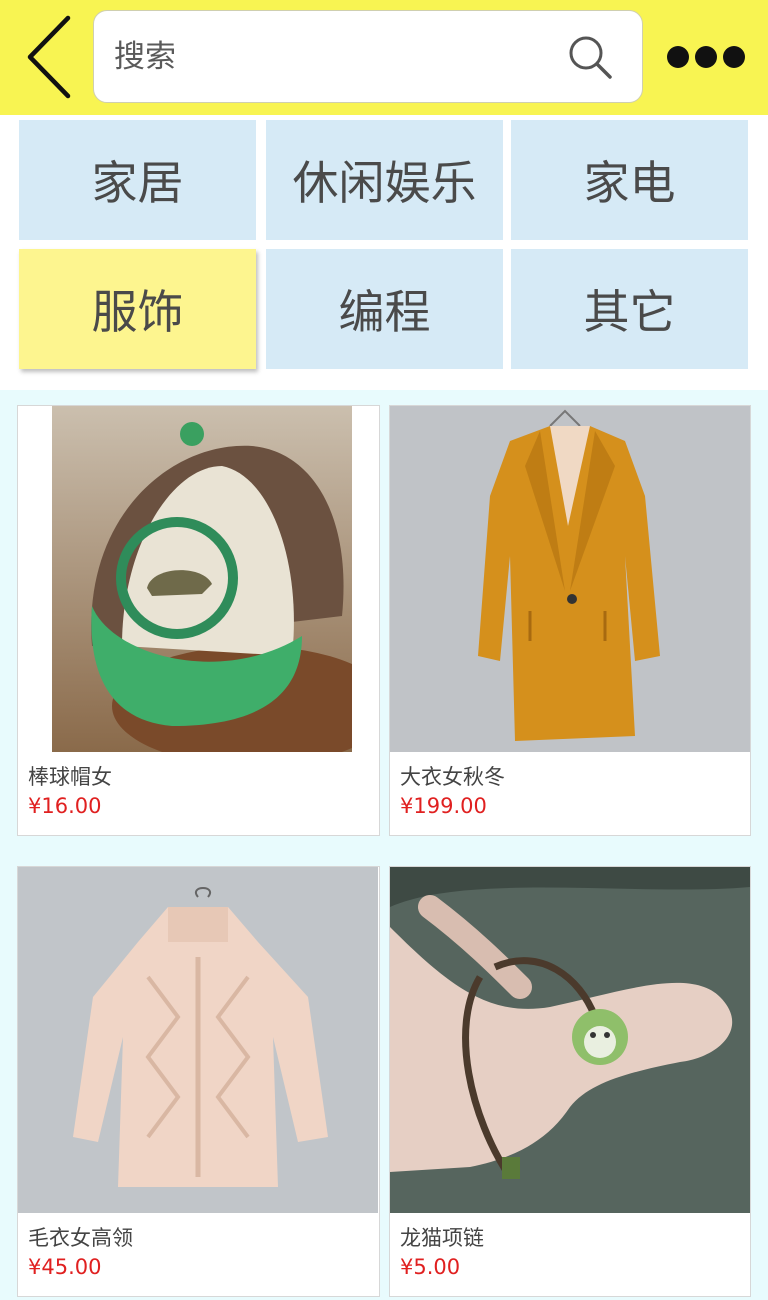  What do you see at coordinates (452, 777) in the screenshot?
I see `product-name: 大衣女秋冬` at bounding box center [452, 777].